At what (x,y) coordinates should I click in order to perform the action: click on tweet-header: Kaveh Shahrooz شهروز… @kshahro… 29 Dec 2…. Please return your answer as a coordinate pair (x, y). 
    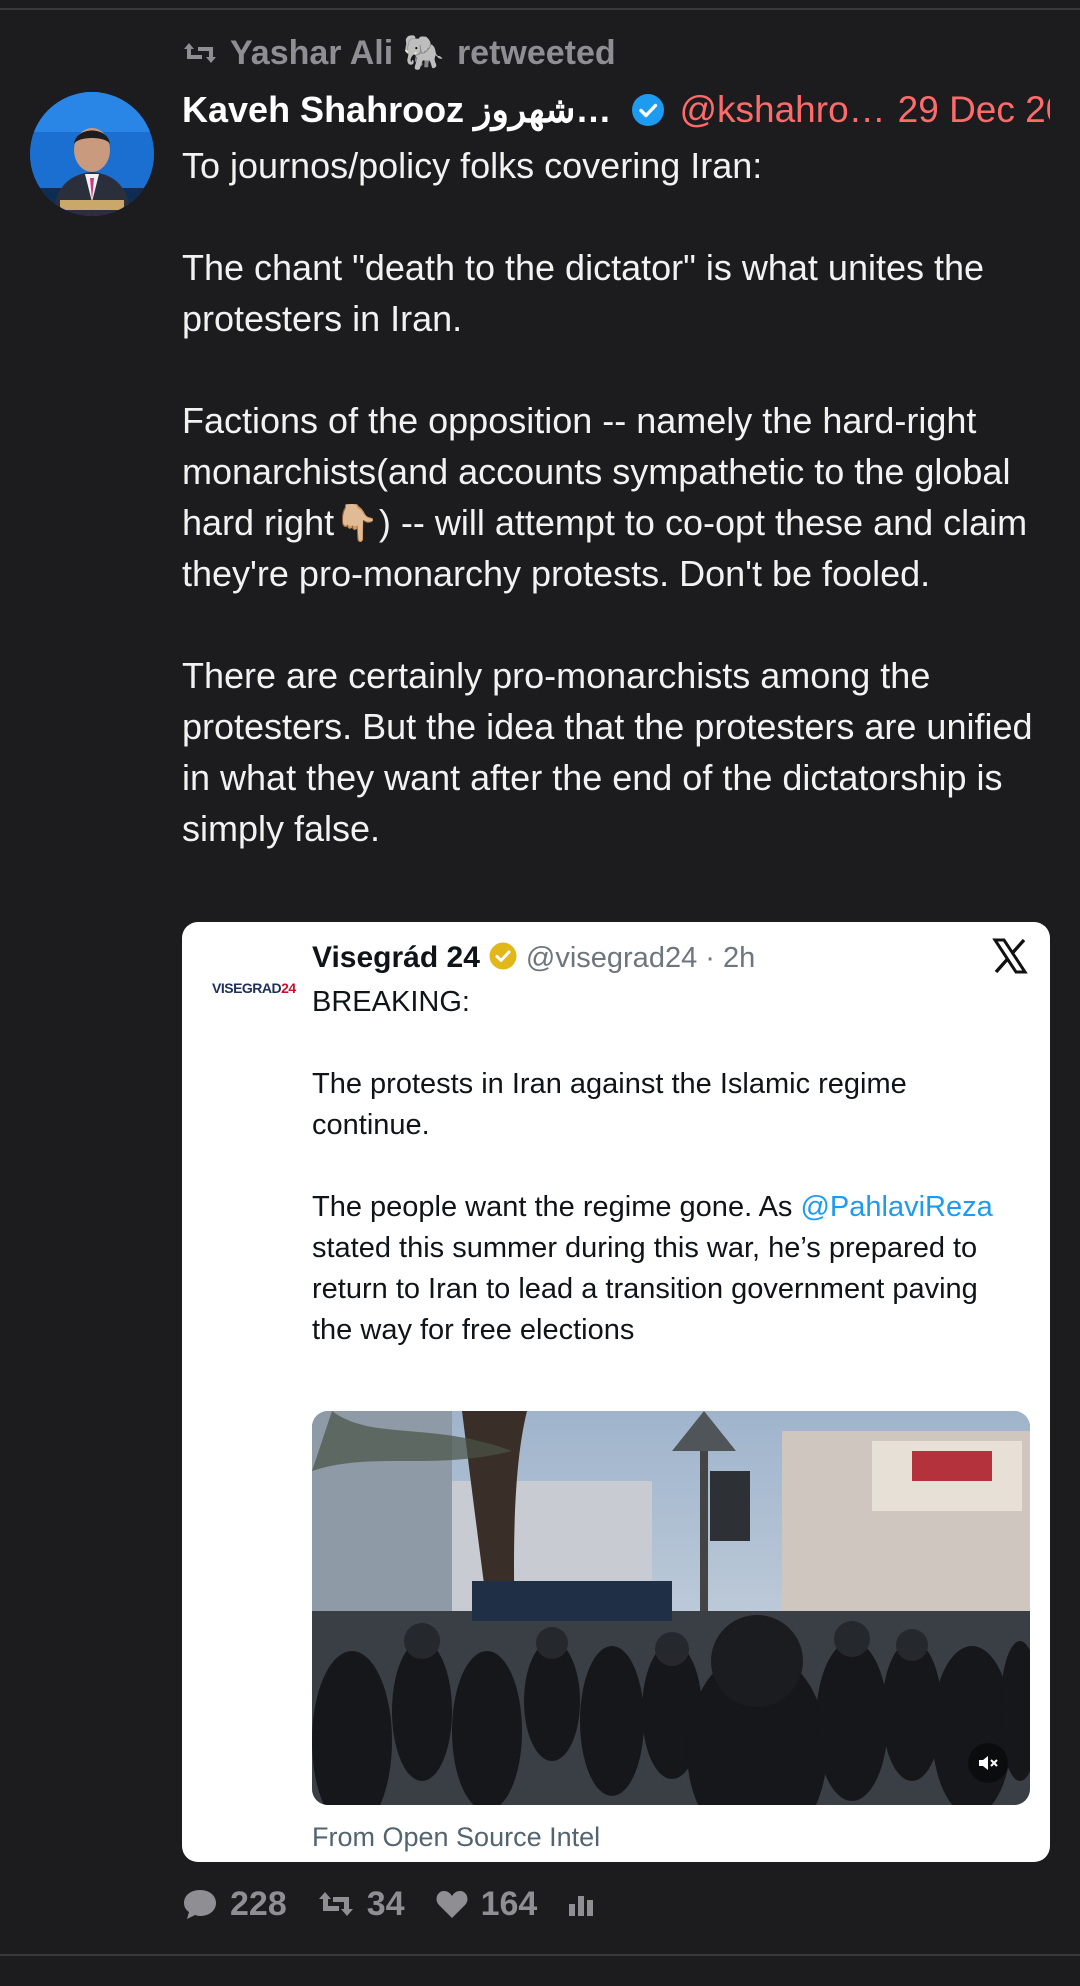
    Looking at the image, I should click on (616, 110).